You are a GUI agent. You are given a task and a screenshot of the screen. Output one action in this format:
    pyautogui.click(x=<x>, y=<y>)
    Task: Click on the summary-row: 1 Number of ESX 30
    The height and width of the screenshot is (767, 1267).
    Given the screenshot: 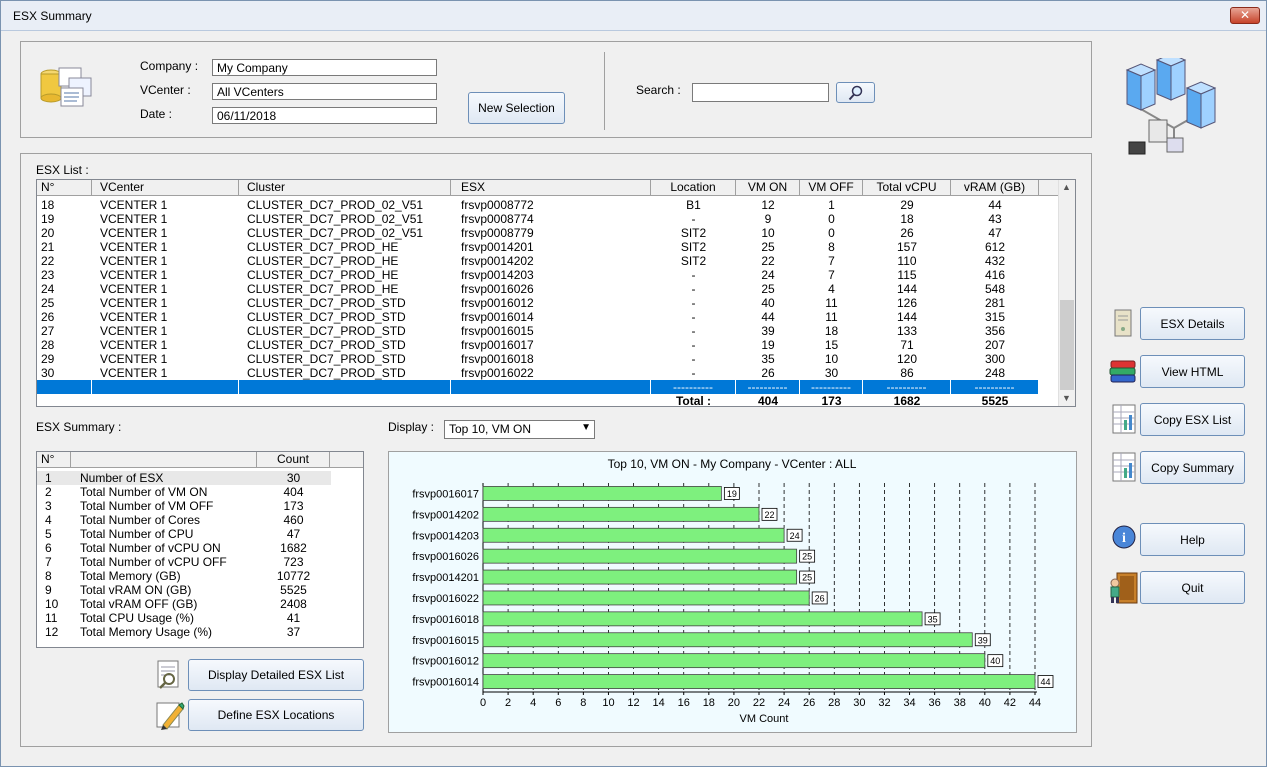 What is the action you would take?
    pyautogui.click(x=184, y=478)
    